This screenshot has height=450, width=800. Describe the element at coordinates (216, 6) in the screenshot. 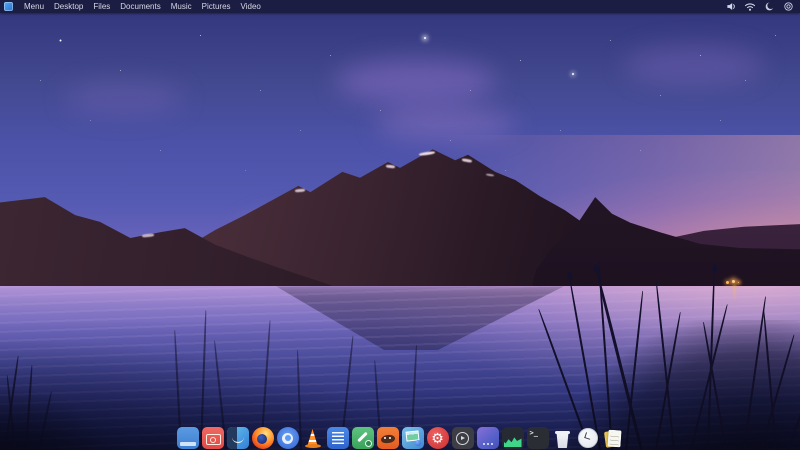

I see `menu-pictures: Pictures` at that location.